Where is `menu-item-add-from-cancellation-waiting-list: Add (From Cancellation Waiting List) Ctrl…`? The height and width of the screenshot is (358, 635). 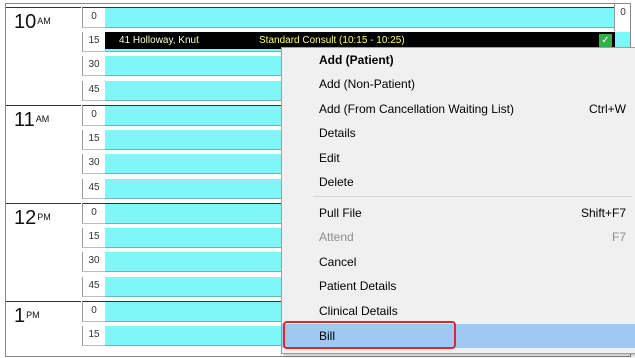
menu-item-add-from-cancellation-waiting-list: Add (From Cancellation Waiting List) Ctrl… is located at coordinates (458, 109).